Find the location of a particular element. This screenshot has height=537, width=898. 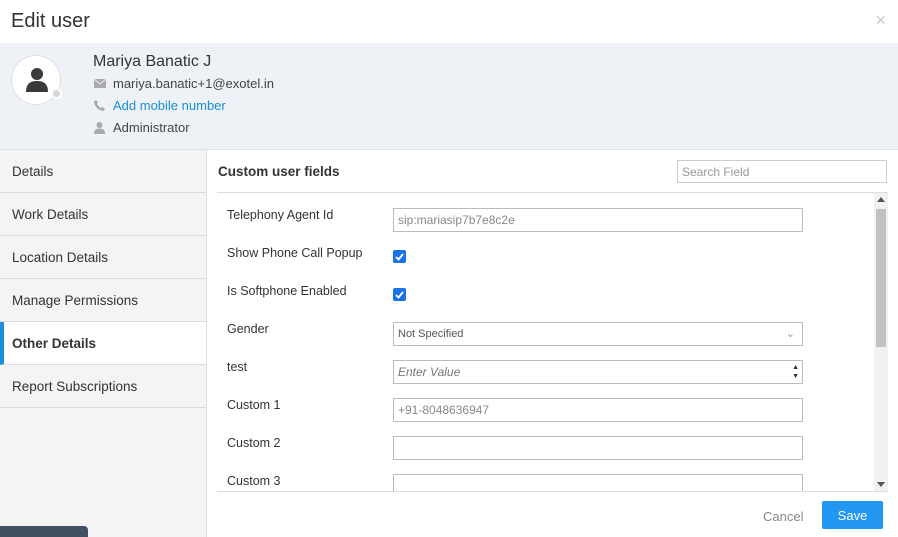

field-row-custom-3: Custom 3 is located at coordinates (537, 475).